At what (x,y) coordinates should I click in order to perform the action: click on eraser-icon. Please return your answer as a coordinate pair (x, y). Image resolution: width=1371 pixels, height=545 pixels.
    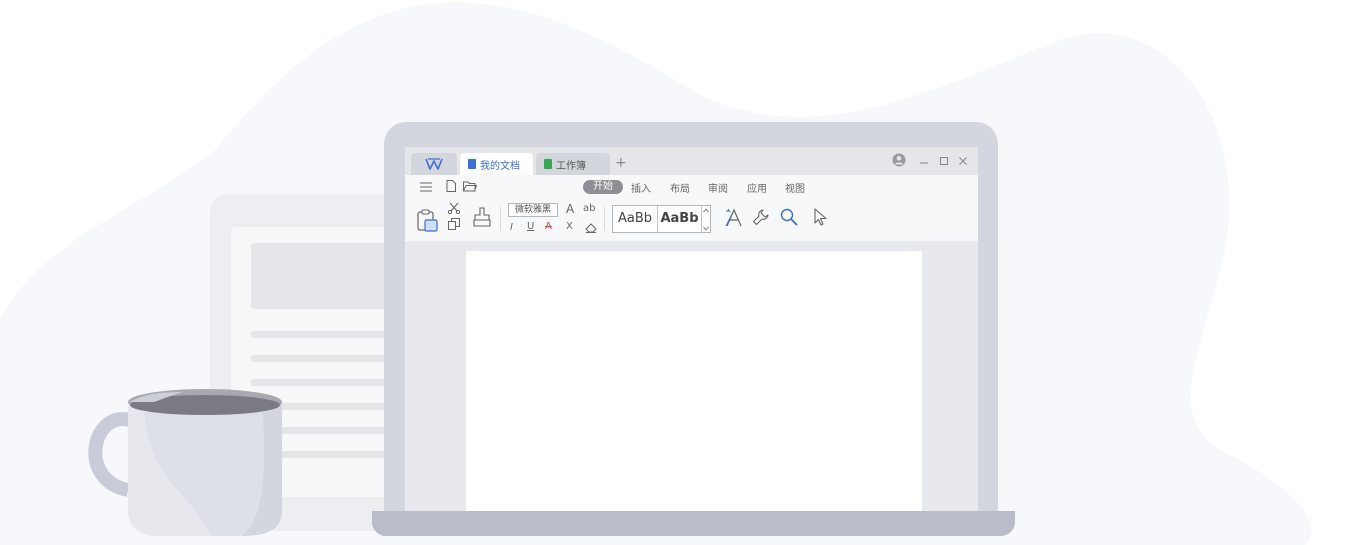
    Looking at the image, I should click on (591, 228).